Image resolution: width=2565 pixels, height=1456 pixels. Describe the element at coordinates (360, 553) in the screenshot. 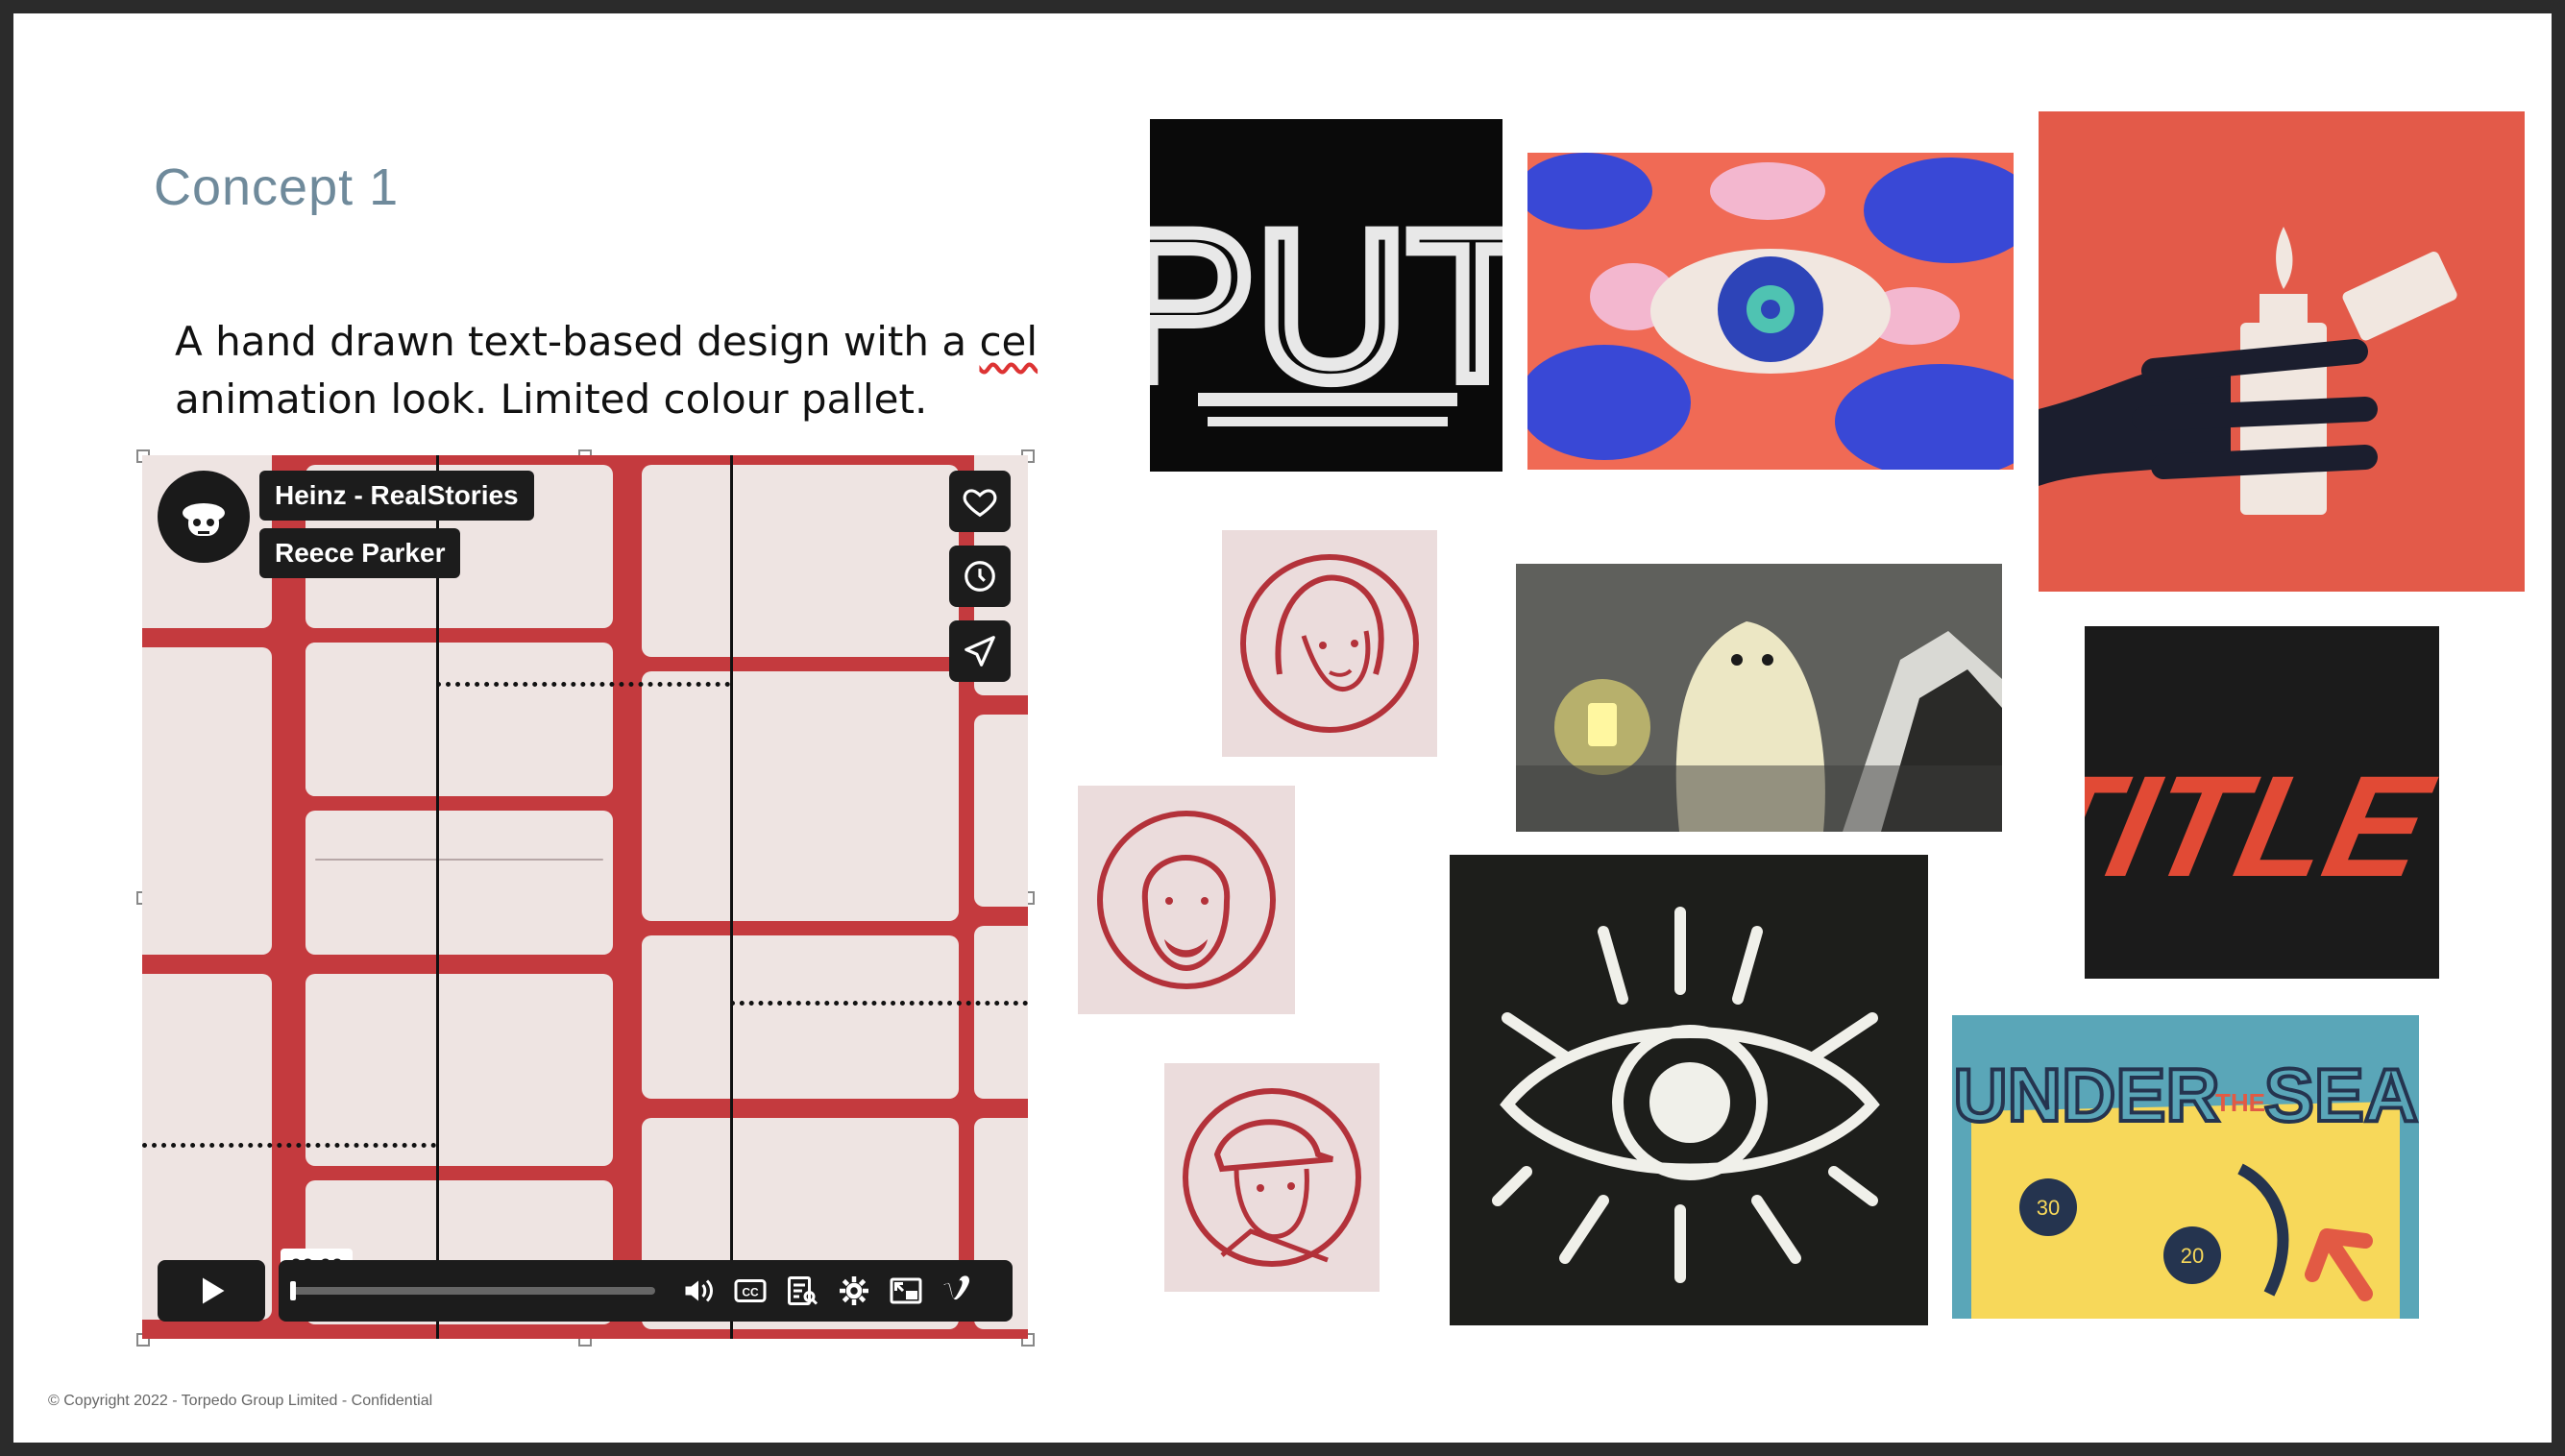

I see `video-author: Reece Parker` at that location.